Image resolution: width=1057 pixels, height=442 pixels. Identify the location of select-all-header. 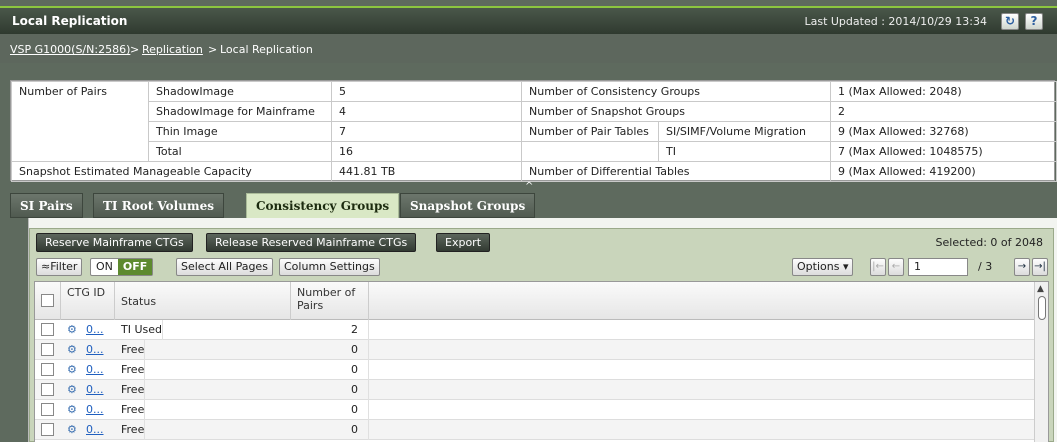
(48, 301).